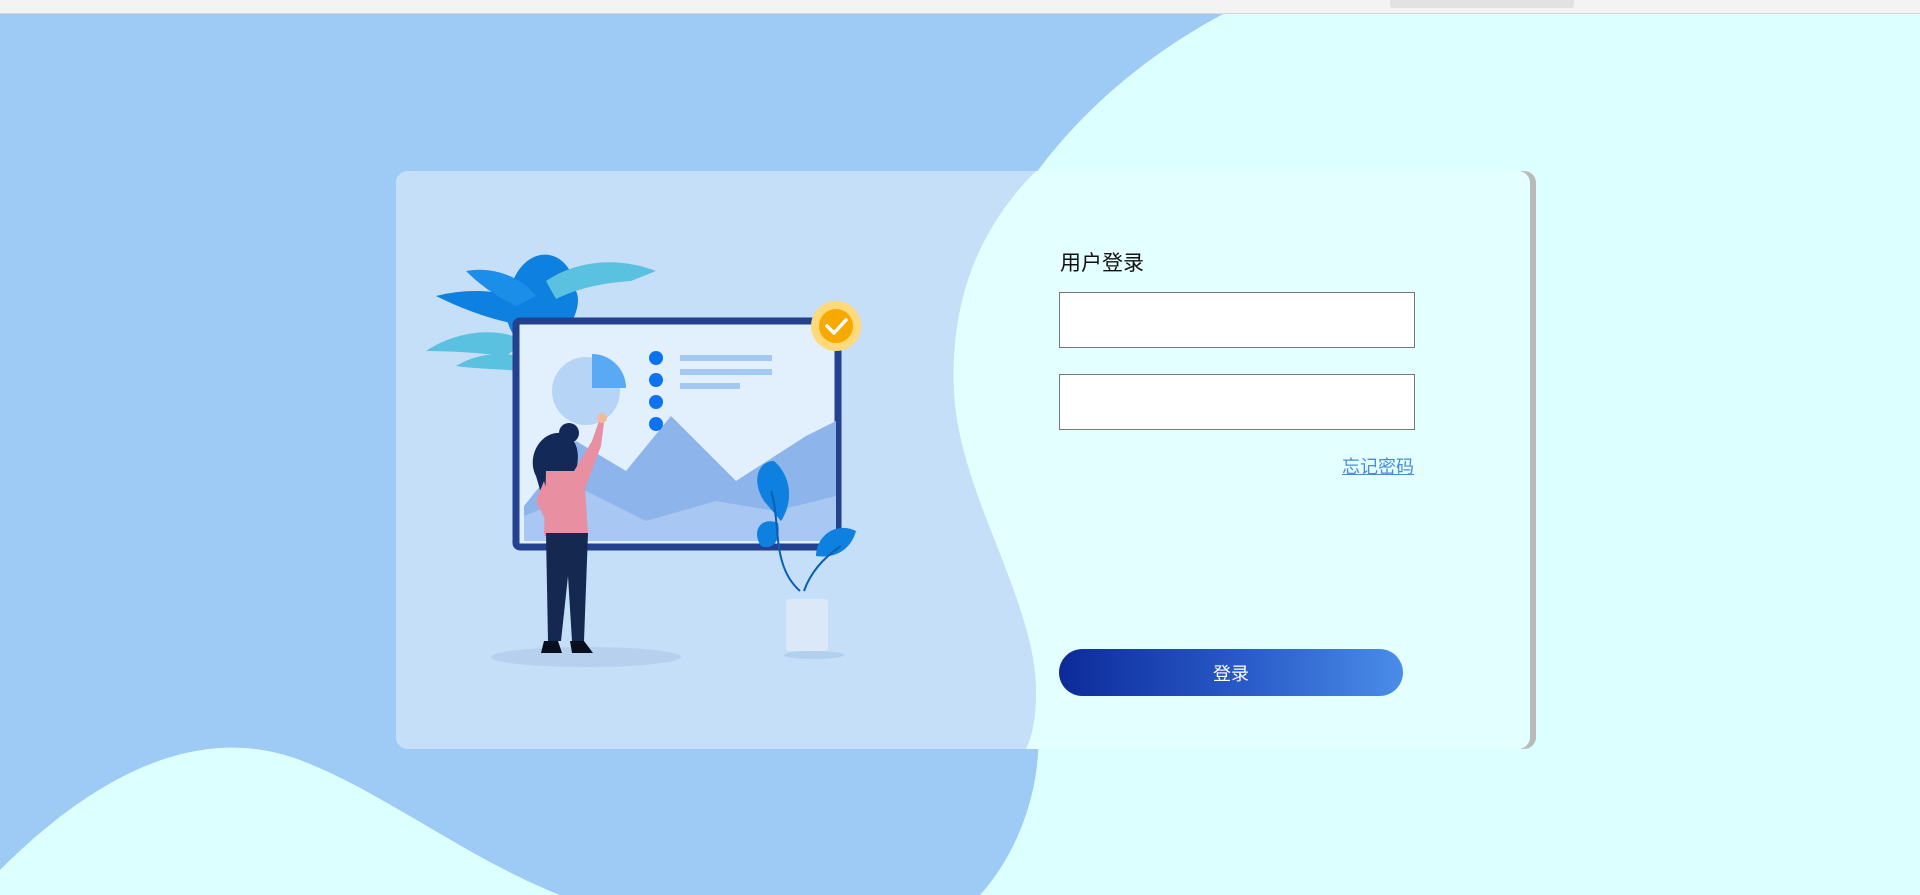 Image resolution: width=1920 pixels, height=895 pixels. I want to click on browser-toolbar-remnant, so click(960, 7).